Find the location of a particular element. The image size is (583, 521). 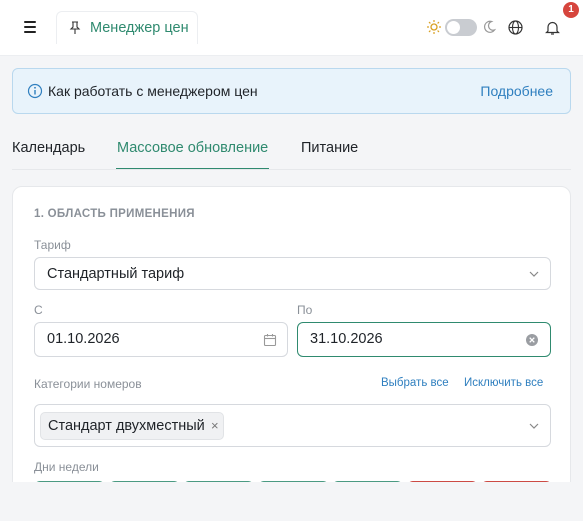

tab-bar: Календарь Массовое обновление Питание is located at coordinates (291, 149).